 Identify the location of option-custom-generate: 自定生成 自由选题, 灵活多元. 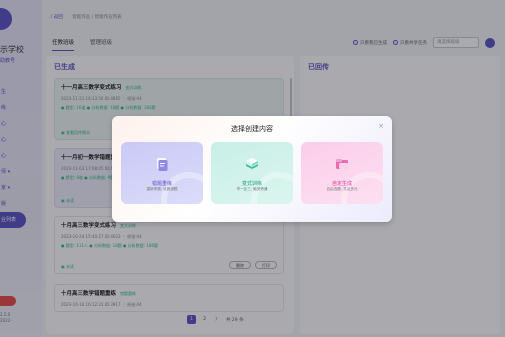
(342, 173).